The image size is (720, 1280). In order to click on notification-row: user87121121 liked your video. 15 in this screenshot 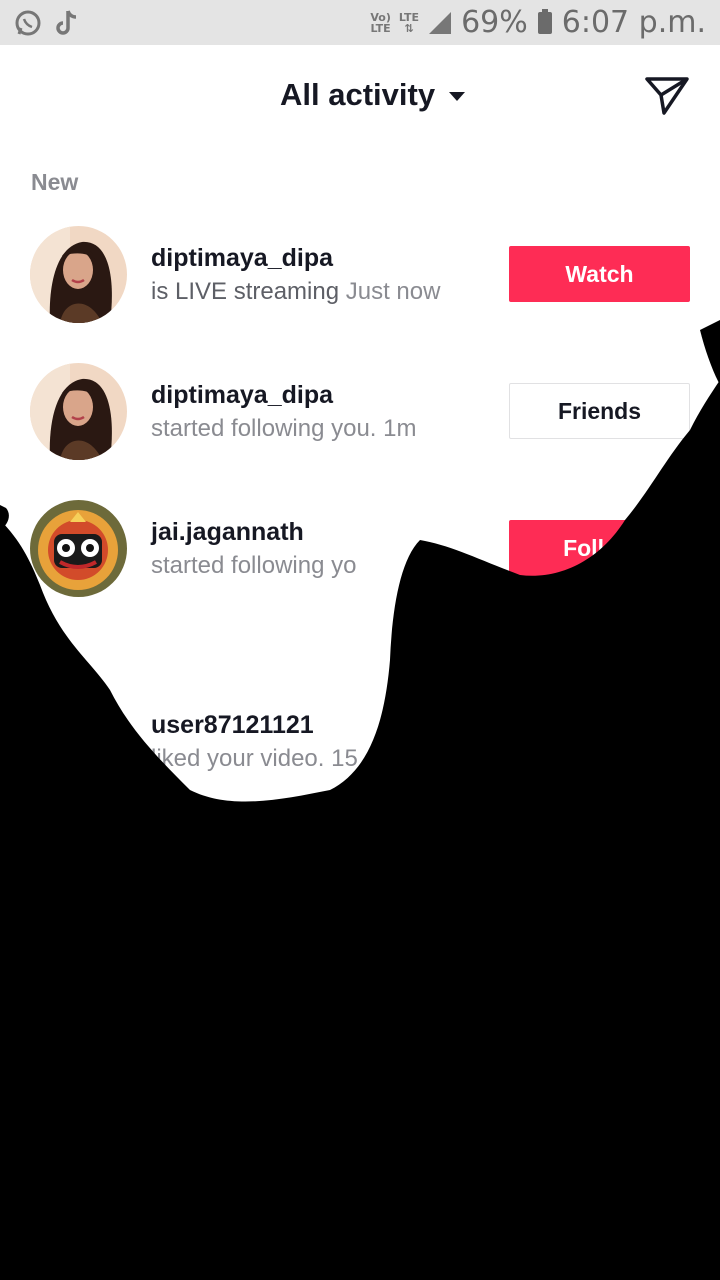, I will do `click(360, 743)`.